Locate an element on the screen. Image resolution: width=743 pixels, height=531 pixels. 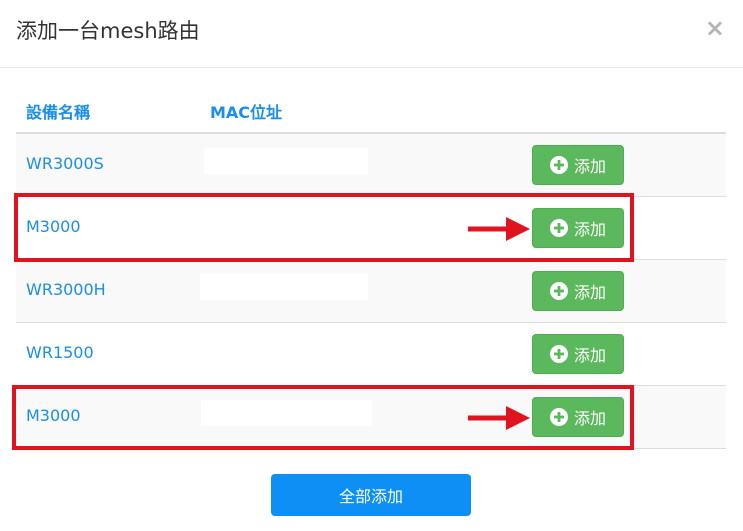
dialog-header: 添加一台mesh路由 × is located at coordinates (371, 34).